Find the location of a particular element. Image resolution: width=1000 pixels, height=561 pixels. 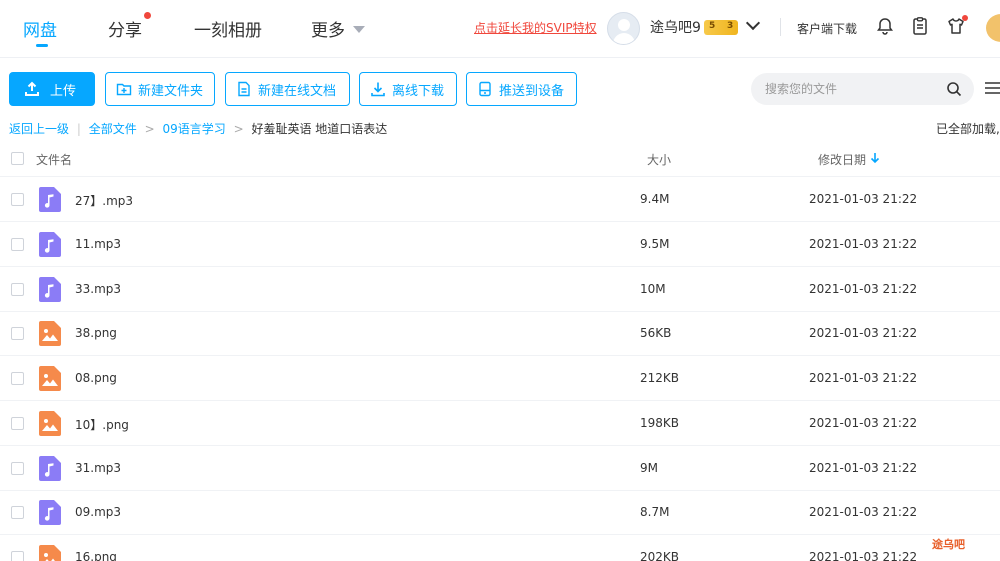

table-row: 11.mp3 9.5M 2021-01-03 21:22 is located at coordinates (500, 244).